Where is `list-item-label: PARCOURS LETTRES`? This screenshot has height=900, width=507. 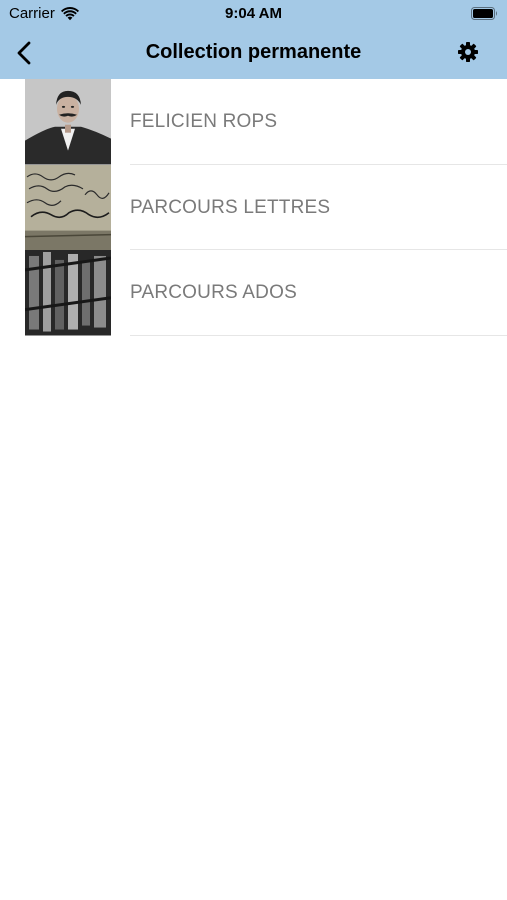 list-item-label: PARCOURS LETTRES is located at coordinates (230, 207).